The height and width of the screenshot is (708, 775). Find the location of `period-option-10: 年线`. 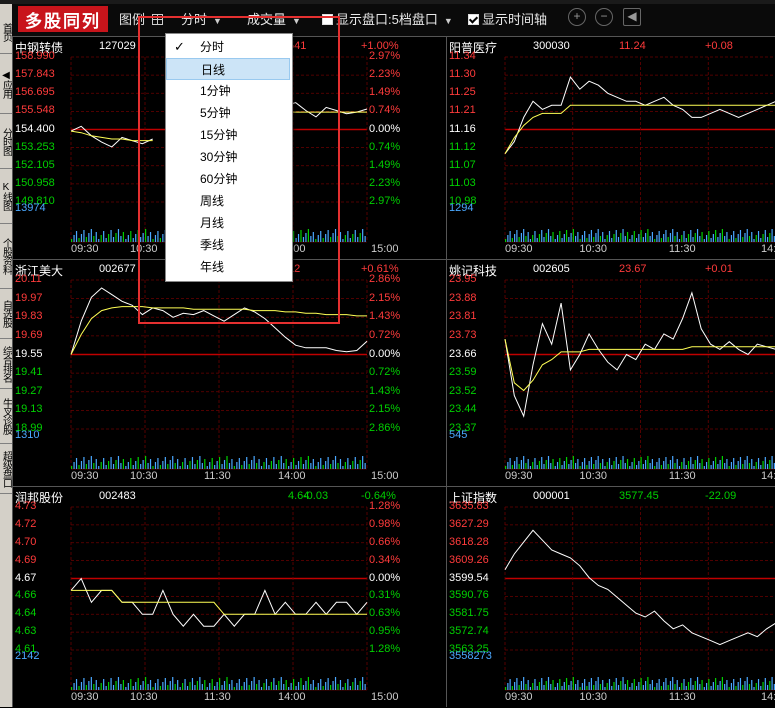

period-option-10: 年线 is located at coordinates (228, 267).